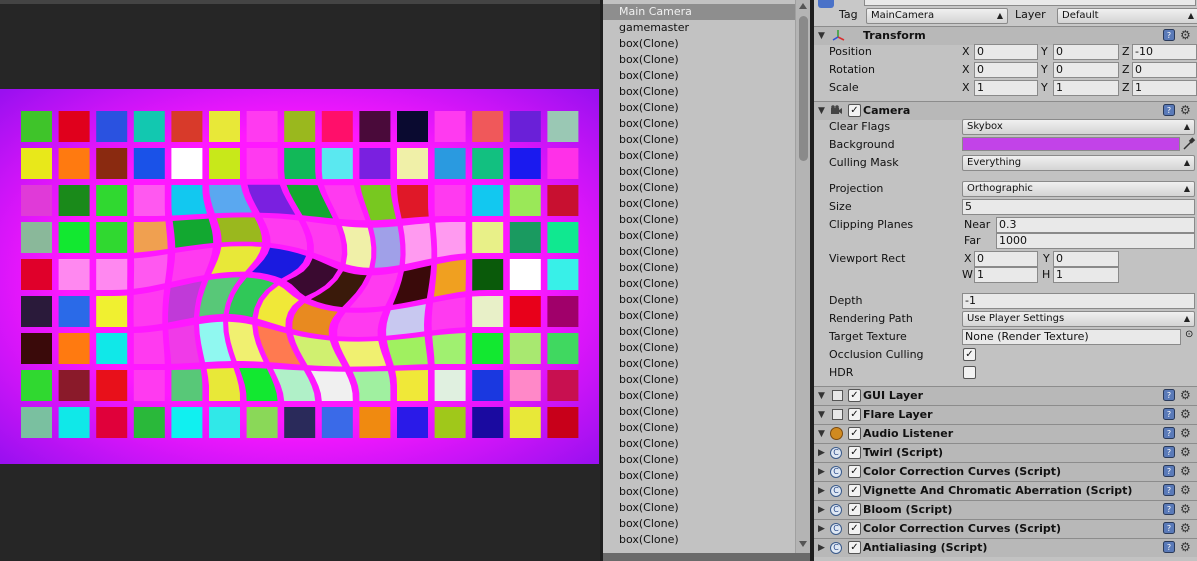 This screenshot has width=1197, height=561. Describe the element at coordinates (1164, 88) in the screenshot. I see `scale-z-field: 1` at that location.